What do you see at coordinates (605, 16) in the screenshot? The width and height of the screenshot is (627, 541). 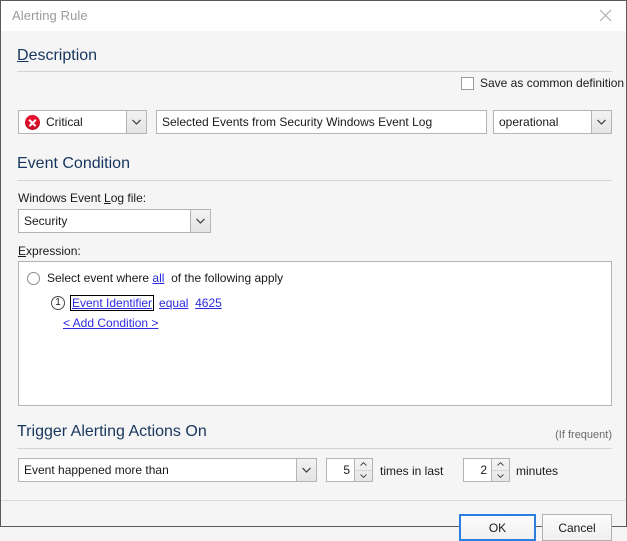 I see `close-icon` at bounding box center [605, 16].